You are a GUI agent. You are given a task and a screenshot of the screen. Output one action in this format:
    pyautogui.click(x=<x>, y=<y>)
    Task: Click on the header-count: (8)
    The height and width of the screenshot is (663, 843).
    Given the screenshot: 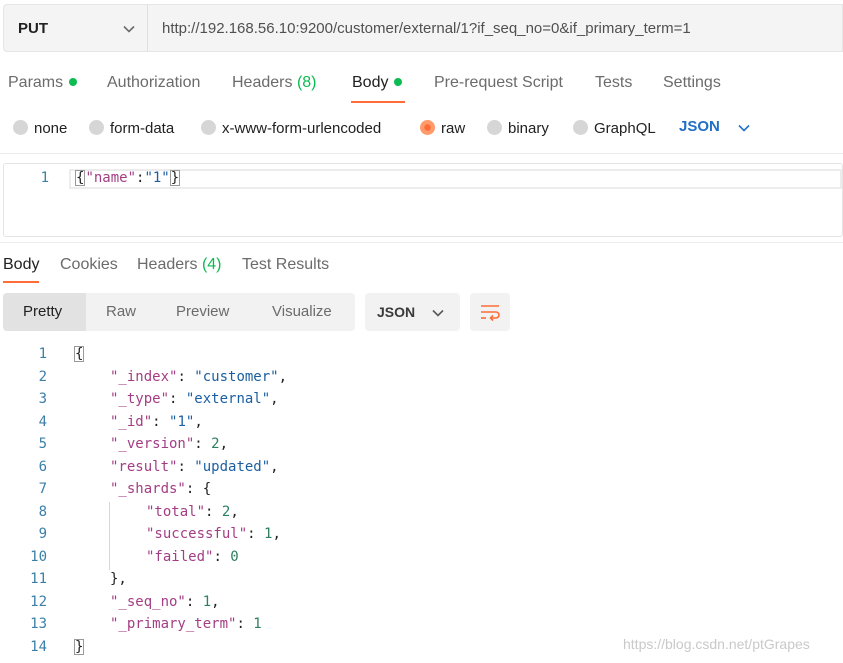 What is the action you would take?
    pyautogui.click(x=306, y=82)
    